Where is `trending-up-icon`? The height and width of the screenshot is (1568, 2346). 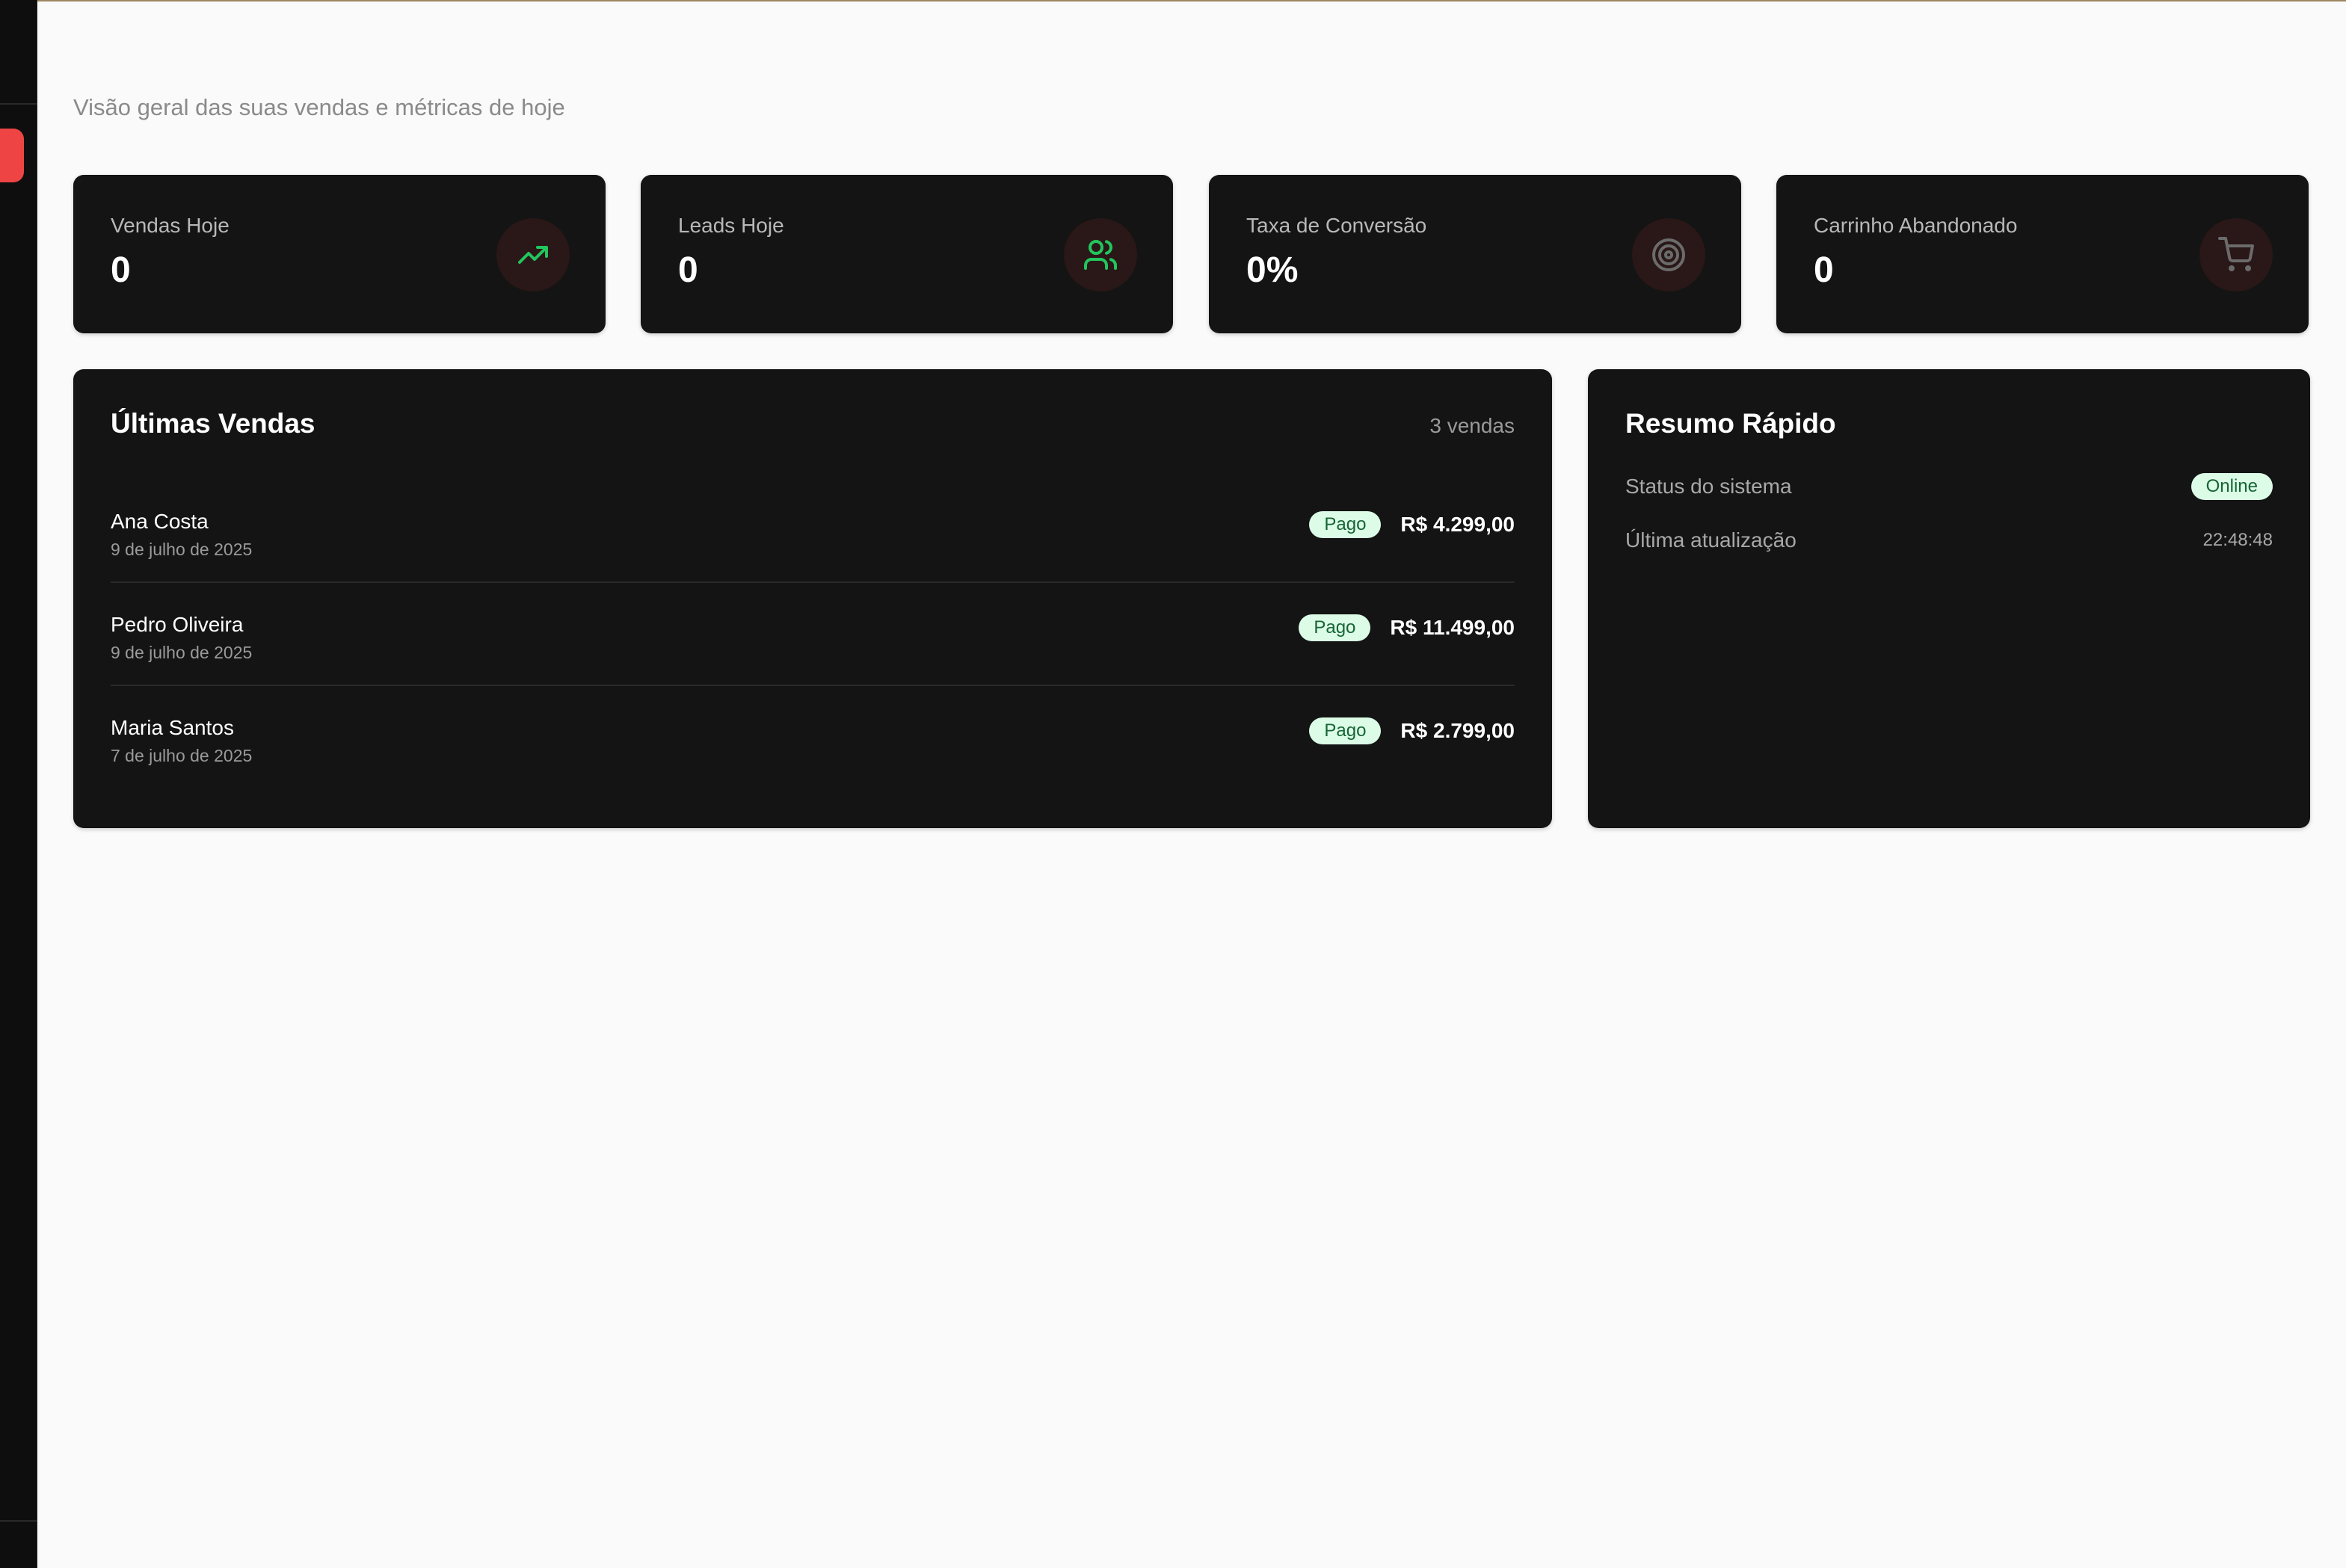 trending-up-icon is located at coordinates (533, 254).